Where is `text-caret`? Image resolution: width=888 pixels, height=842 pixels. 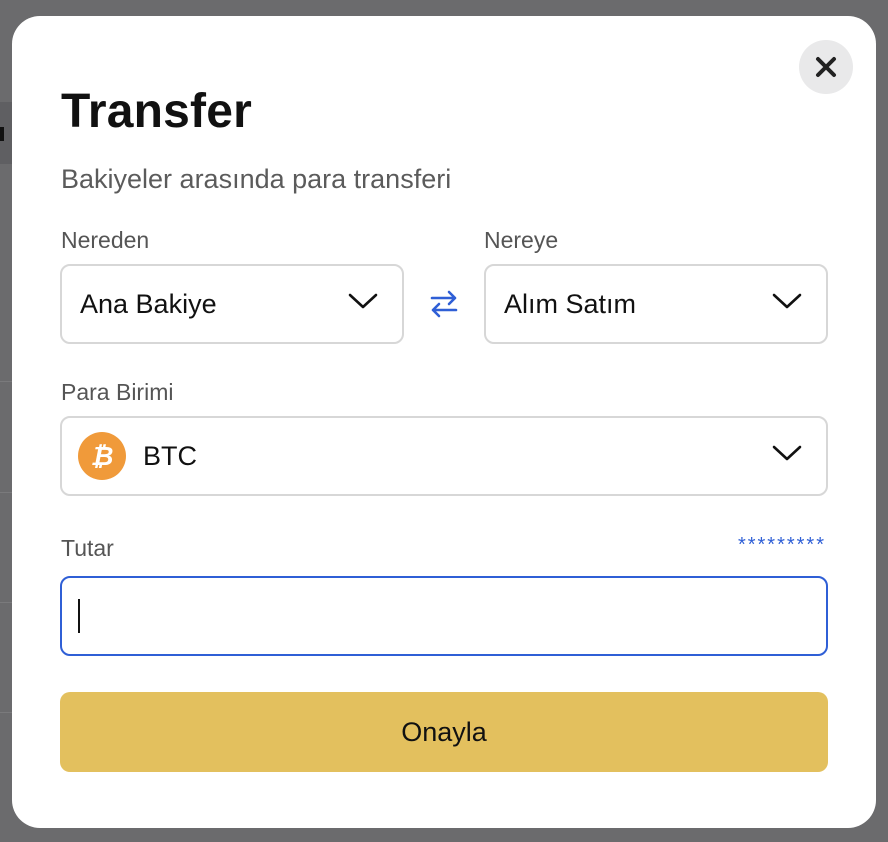 text-caret is located at coordinates (79, 616).